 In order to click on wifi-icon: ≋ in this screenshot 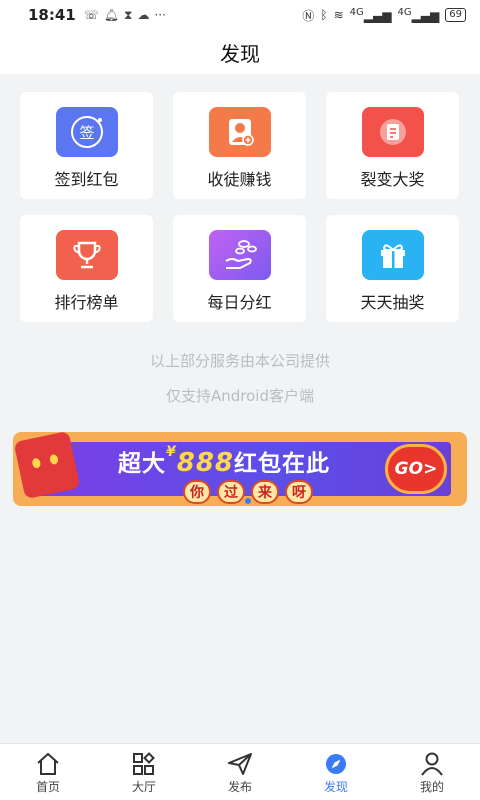, I will do `click(338, 15)`.